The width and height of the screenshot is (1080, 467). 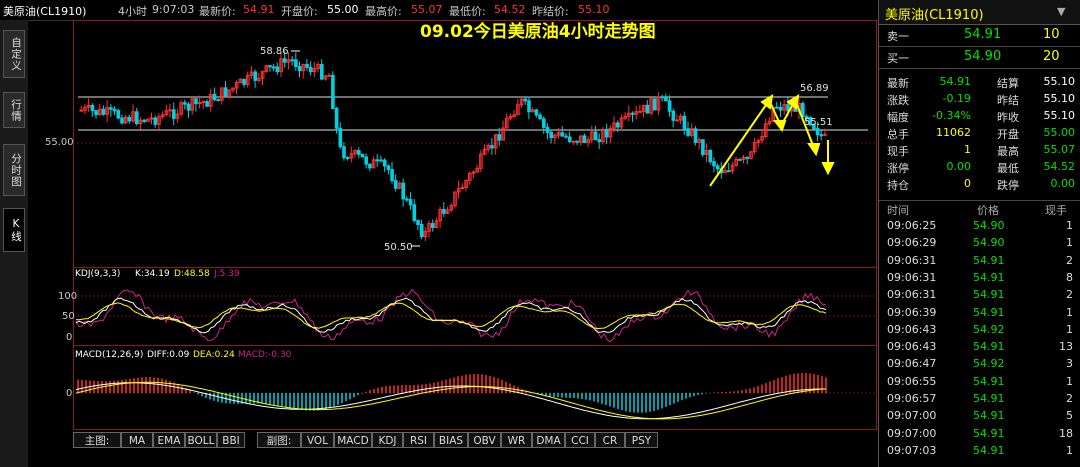 I want to click on left-tab-bar: 自定义 行情 分时图 K线, so click(x=14, y=243).